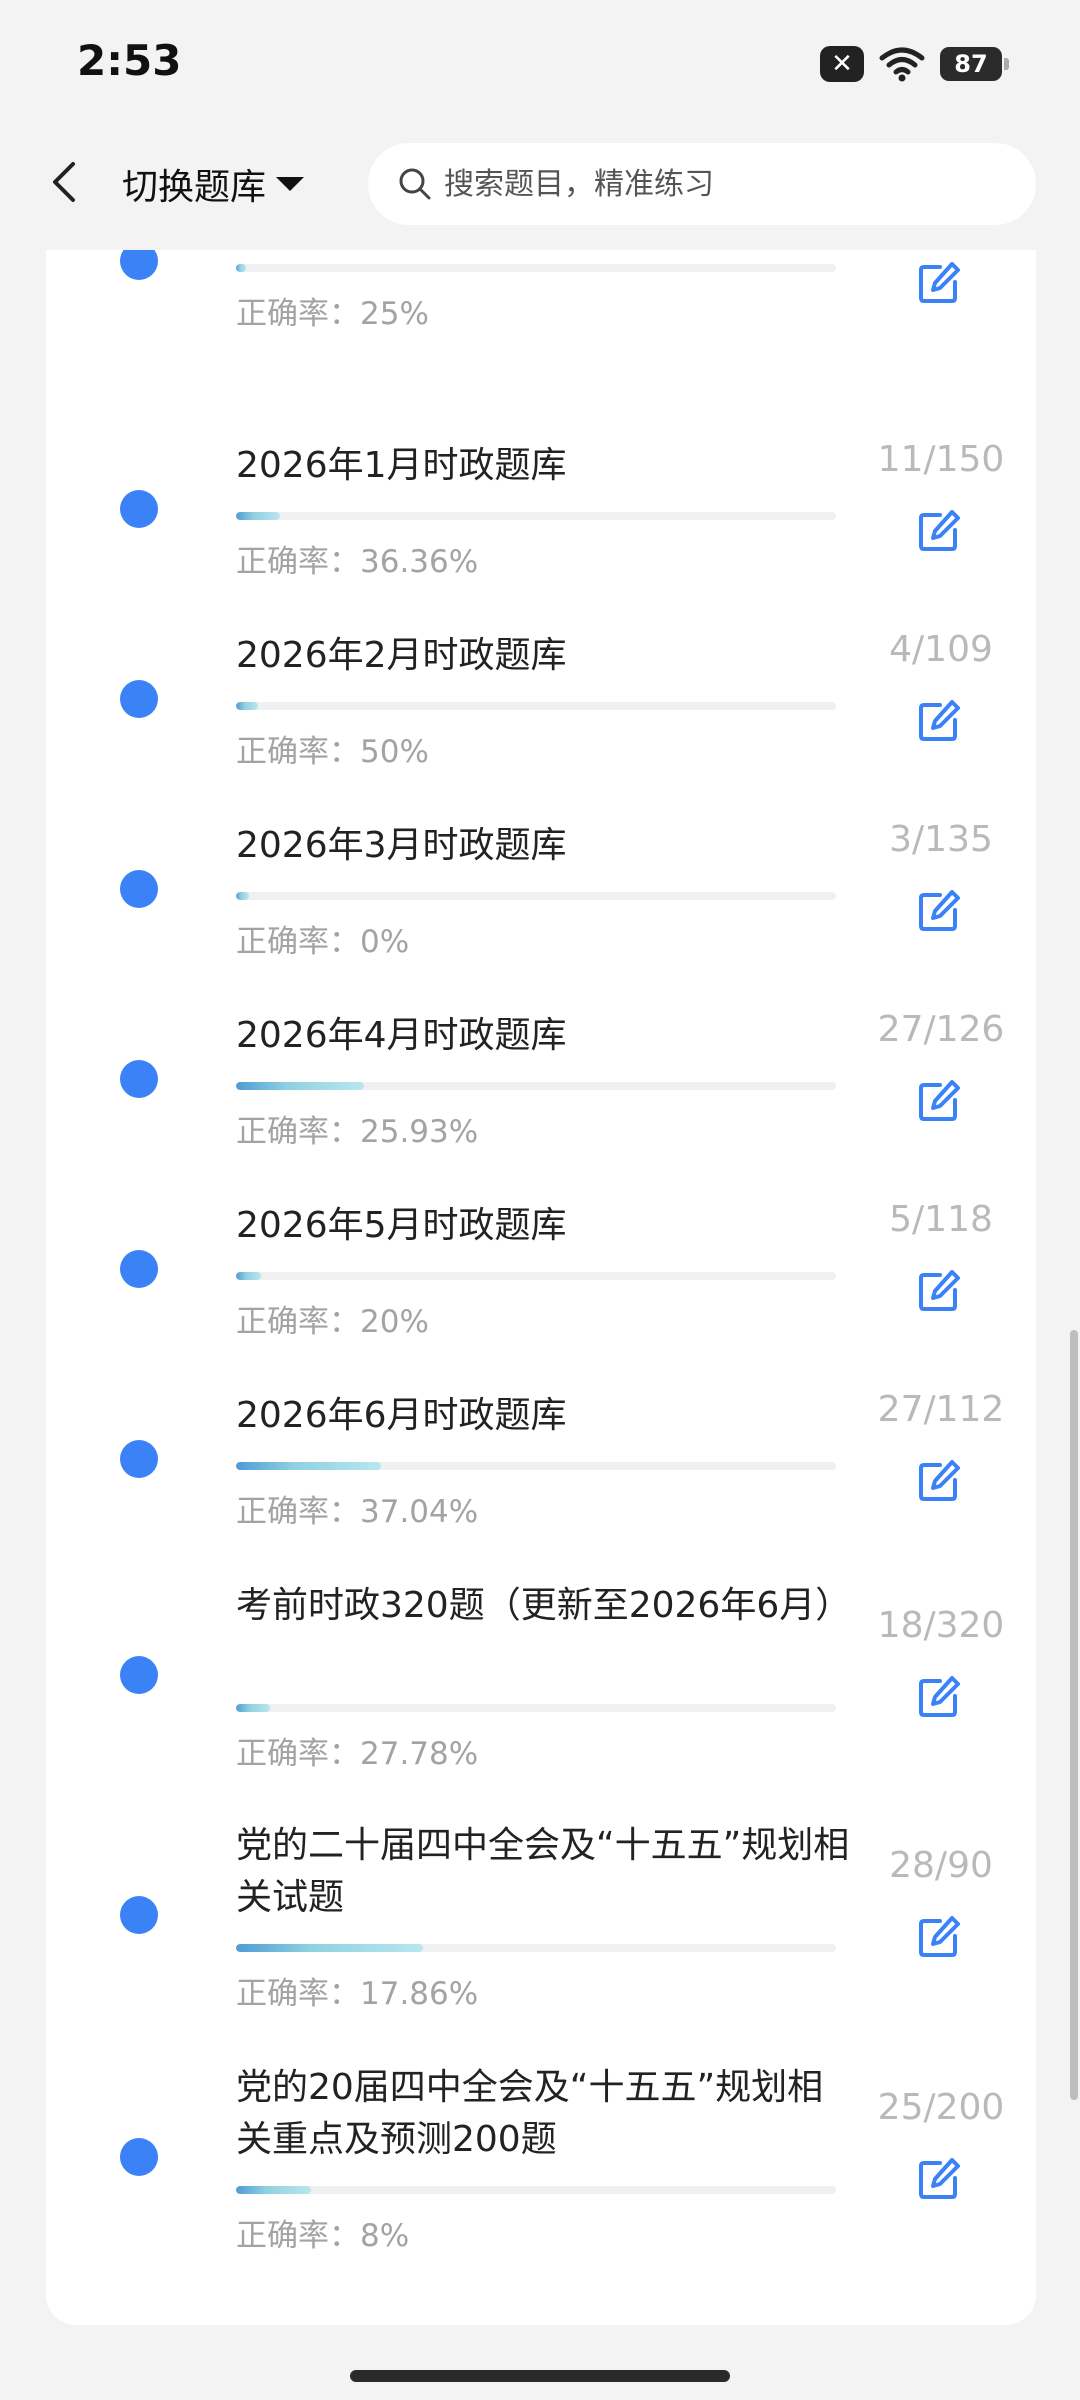  I want to click on bank-title: 考前时政320题（更新至2026年6月）, so click(544, 1605).